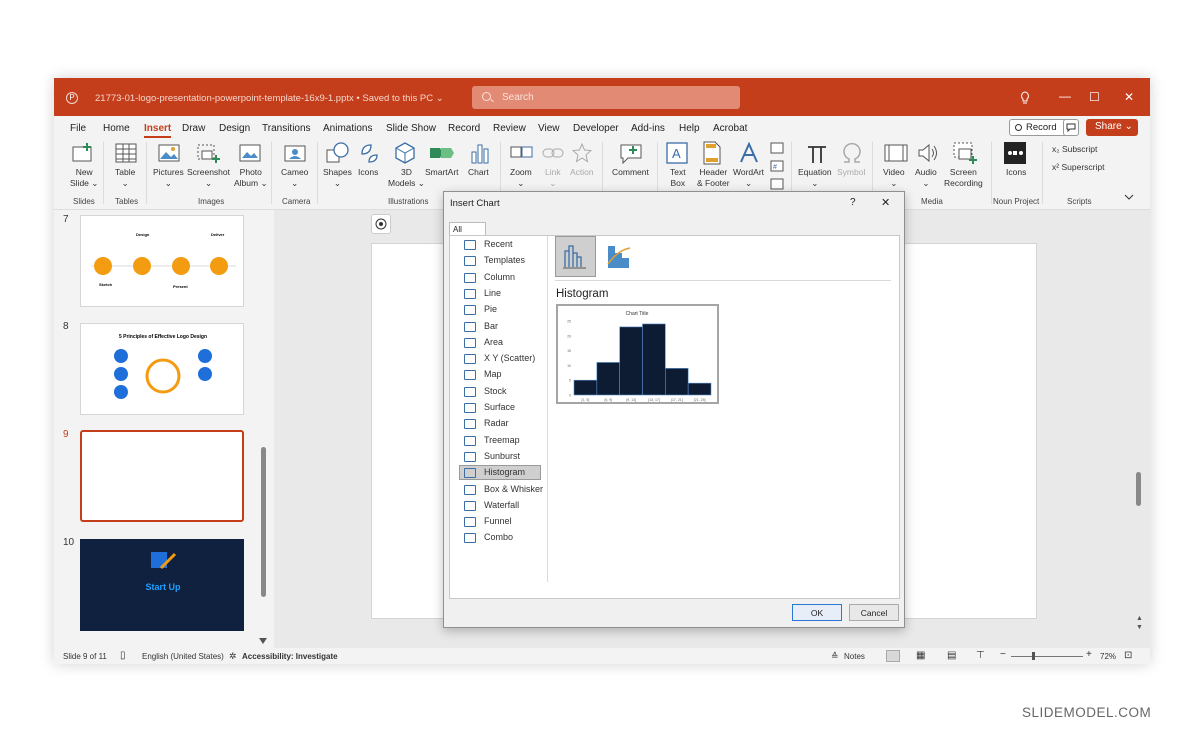  Describe the element at coordinates (730, 128) in the screenshot. I see `menu-acrobat: Acrobat` at that location.